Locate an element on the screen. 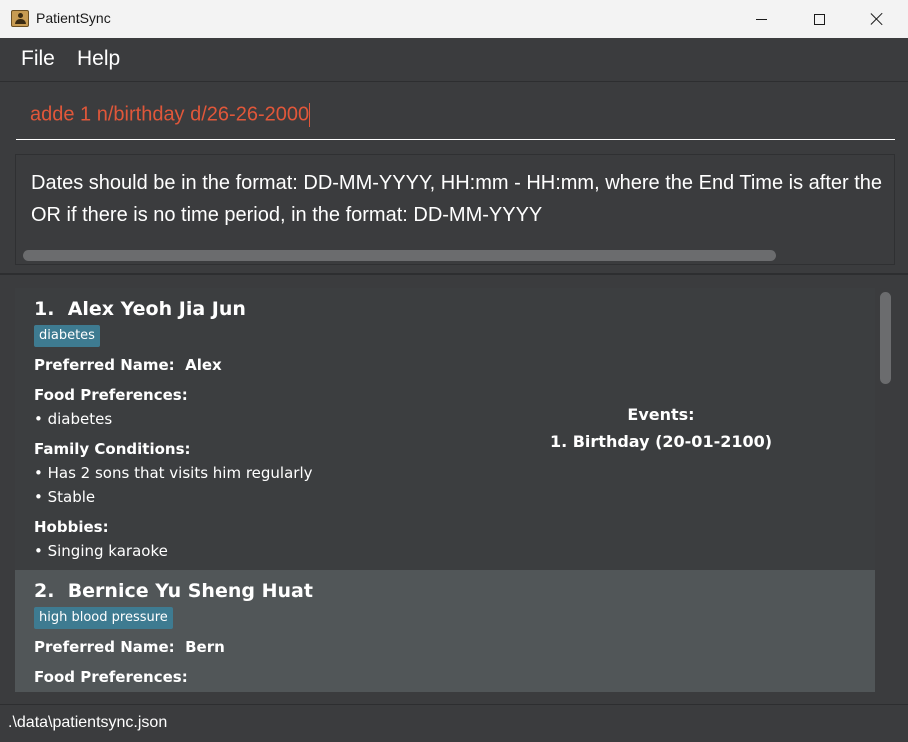 This screenshot has height=742, width=908. horizontal-scrollbar is located at coordinates (399, 255).